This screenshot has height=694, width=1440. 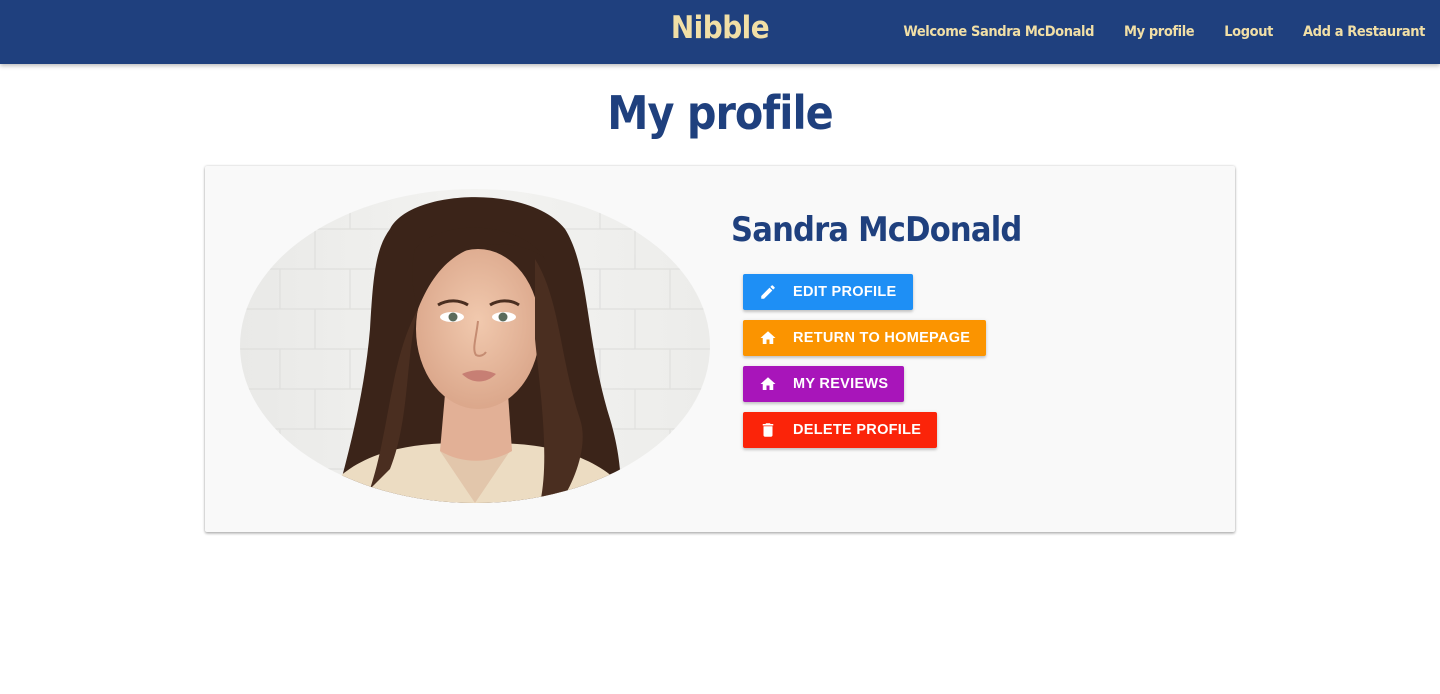 What do you see at coordinates (998, 32) in the screenshot?
I see `nav-welcome: Welcome Sandra McDonald` at bounding box center [998, 32].